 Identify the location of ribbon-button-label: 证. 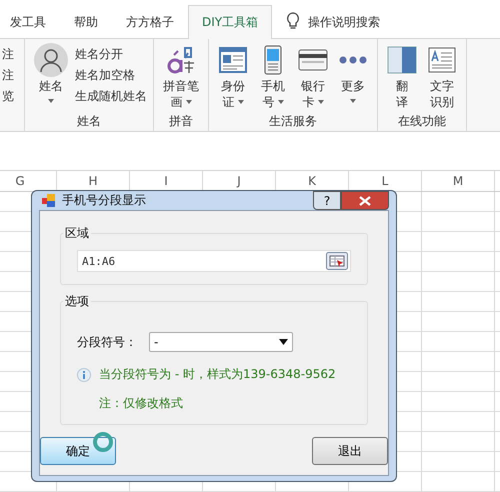
(228, 102).